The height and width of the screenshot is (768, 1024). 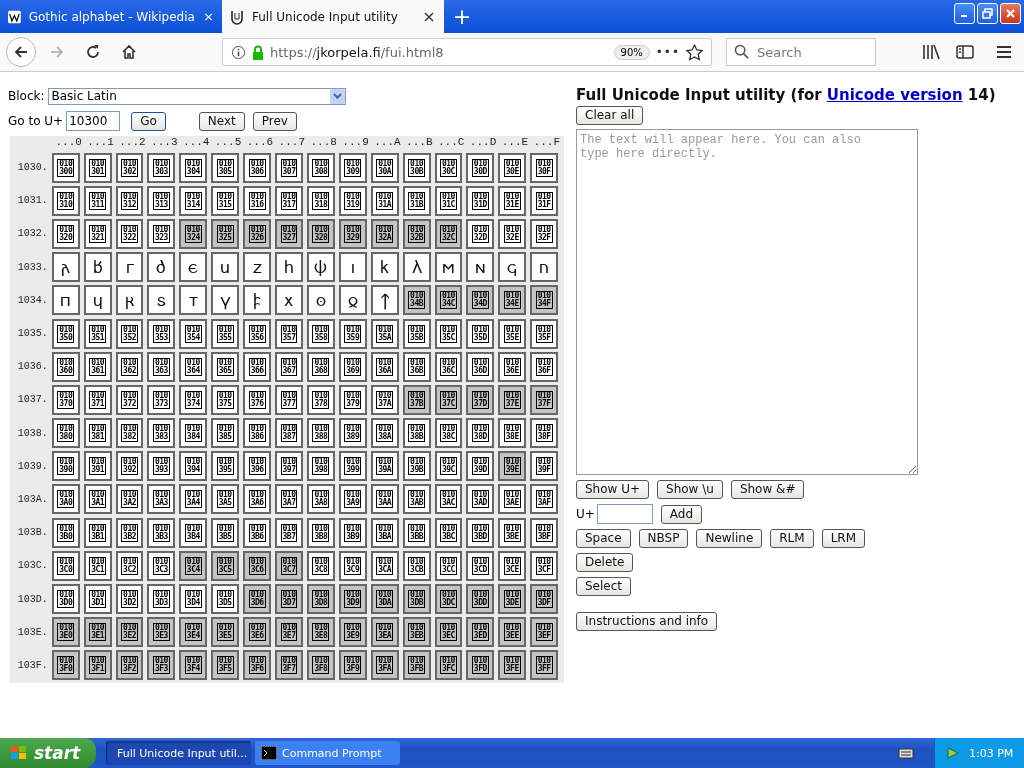 What do you see at coordinates (480, 267) in the screenshot?
I see `character-cell: 𐌽` at bounding box center [480, 267].